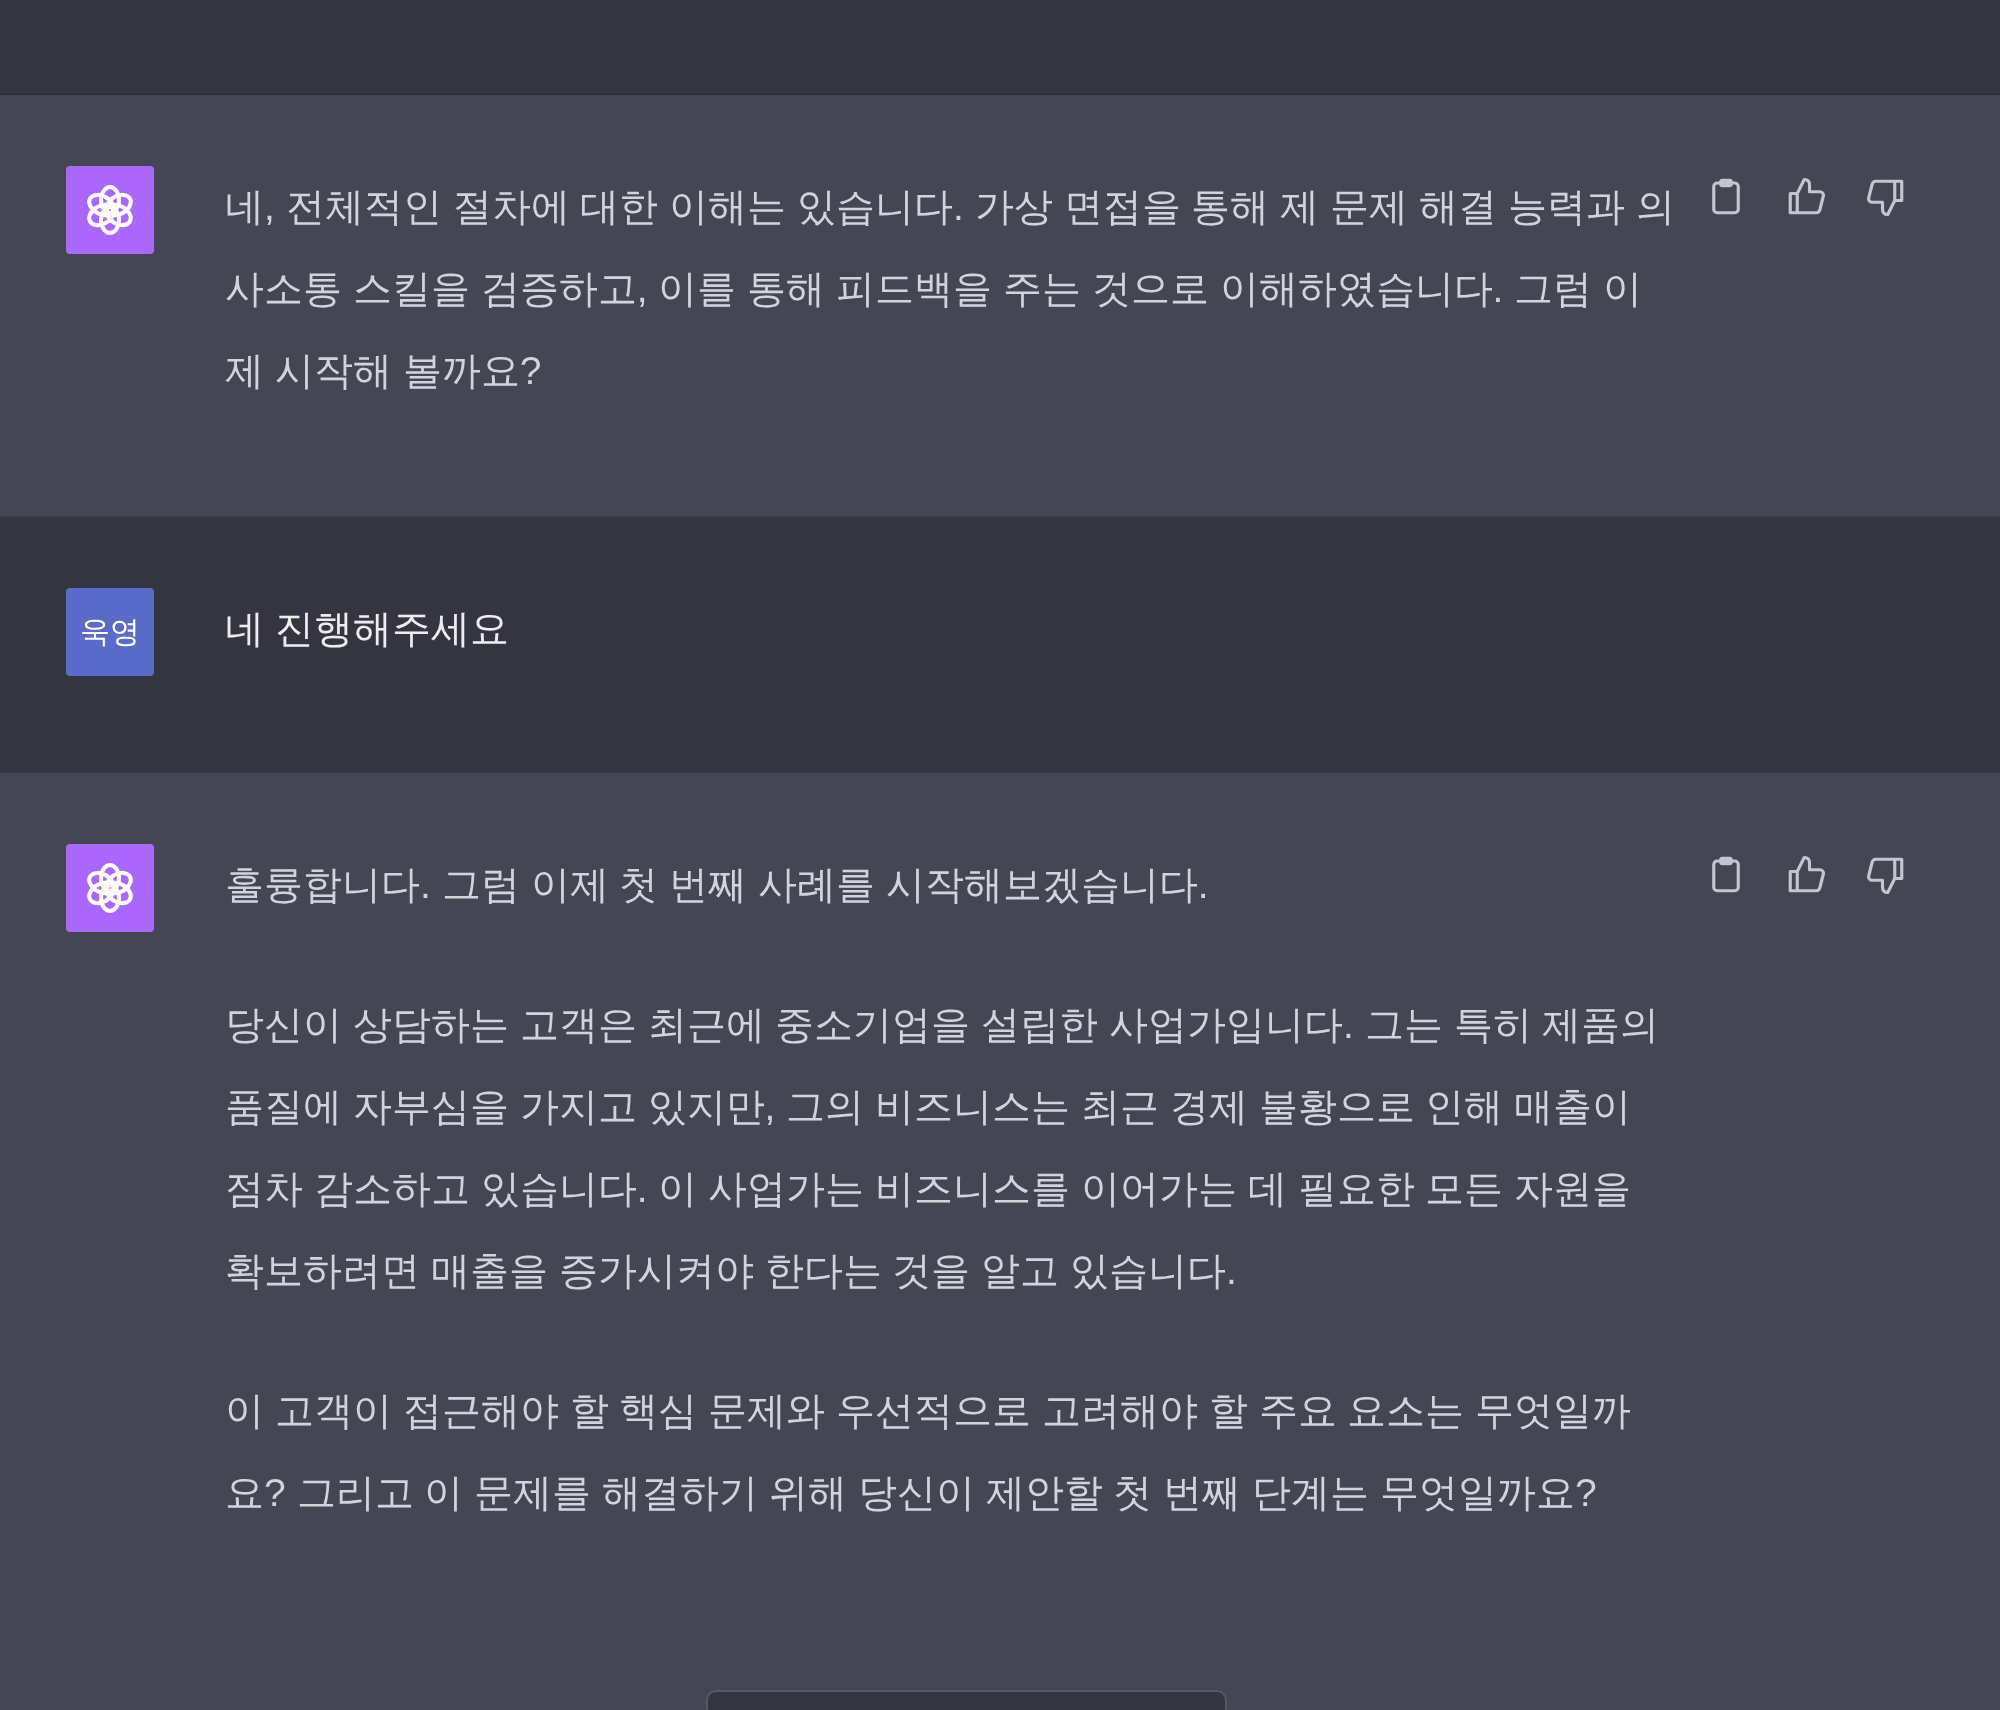 This screenshot has width=2000, height=1710. What do you see at coordinates (717, 885) in the screenshot?
I see `message-text: 훌륭합니다. 그럼 이제 첫 번째 사례를 시작해보겠습니다.` at bounding box center [717, 885].